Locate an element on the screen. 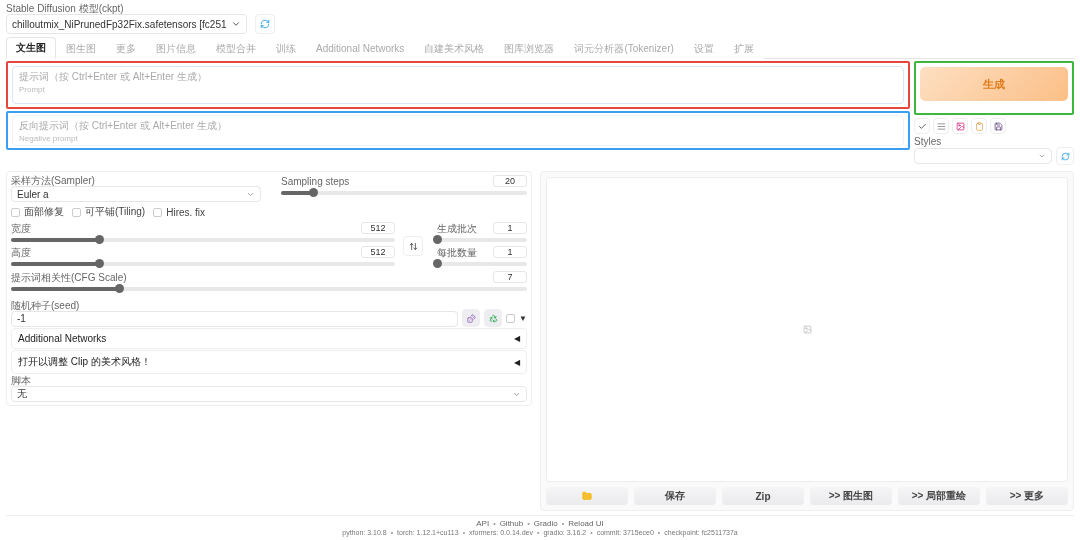 The height and width of the screenshot is (540, 1080). field-hint: 提示词（按 Ctrl+Enter 或 Alt+Enter 生成） is located at coordinates (113, 77).